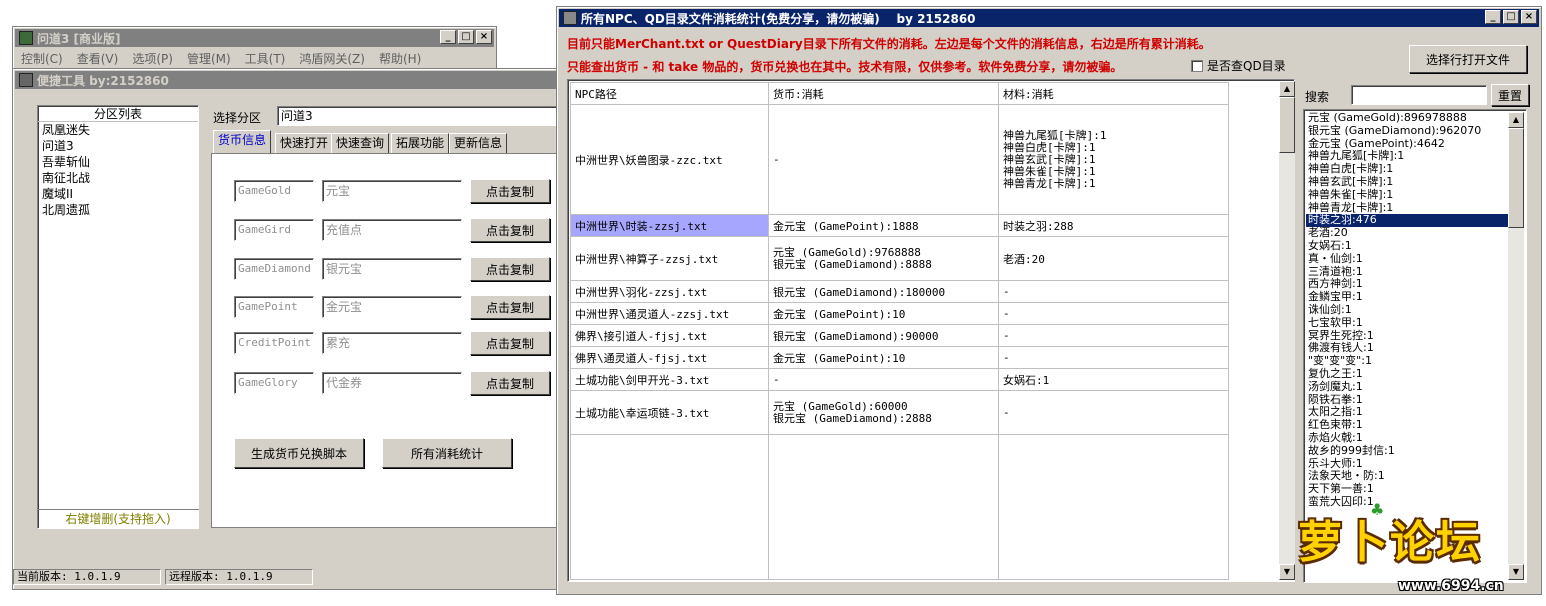 The height and width of the screenshot is (606, 1546). What do you see at coordinates (447, 453) in the screenshot?
I see `all-stats-button: 所有消耗统计` at bounding box center [447, 453].